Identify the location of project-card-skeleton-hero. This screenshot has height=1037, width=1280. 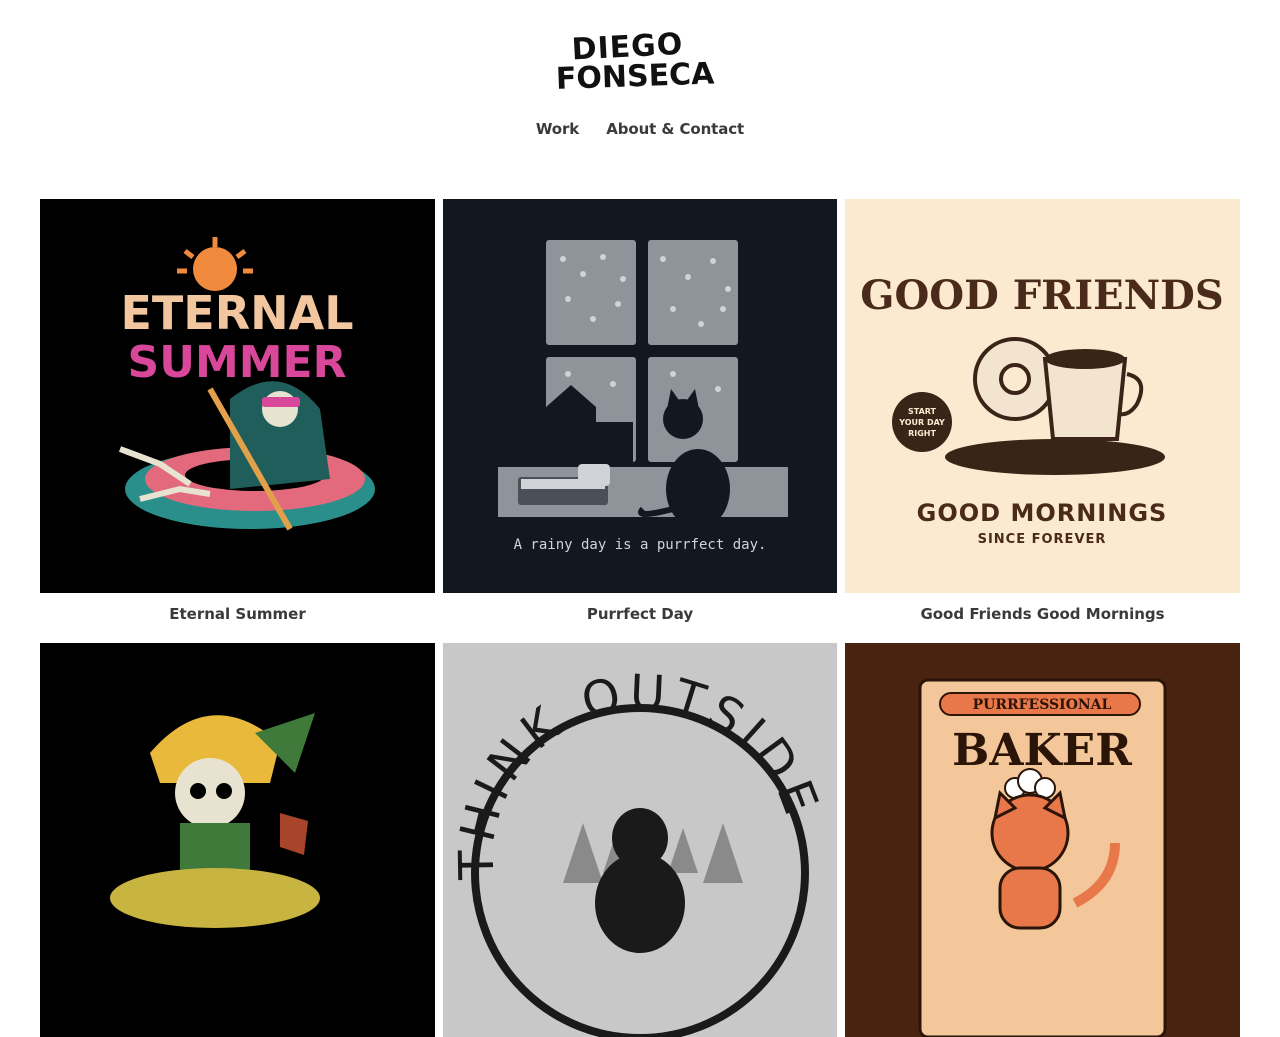
(237, 840).